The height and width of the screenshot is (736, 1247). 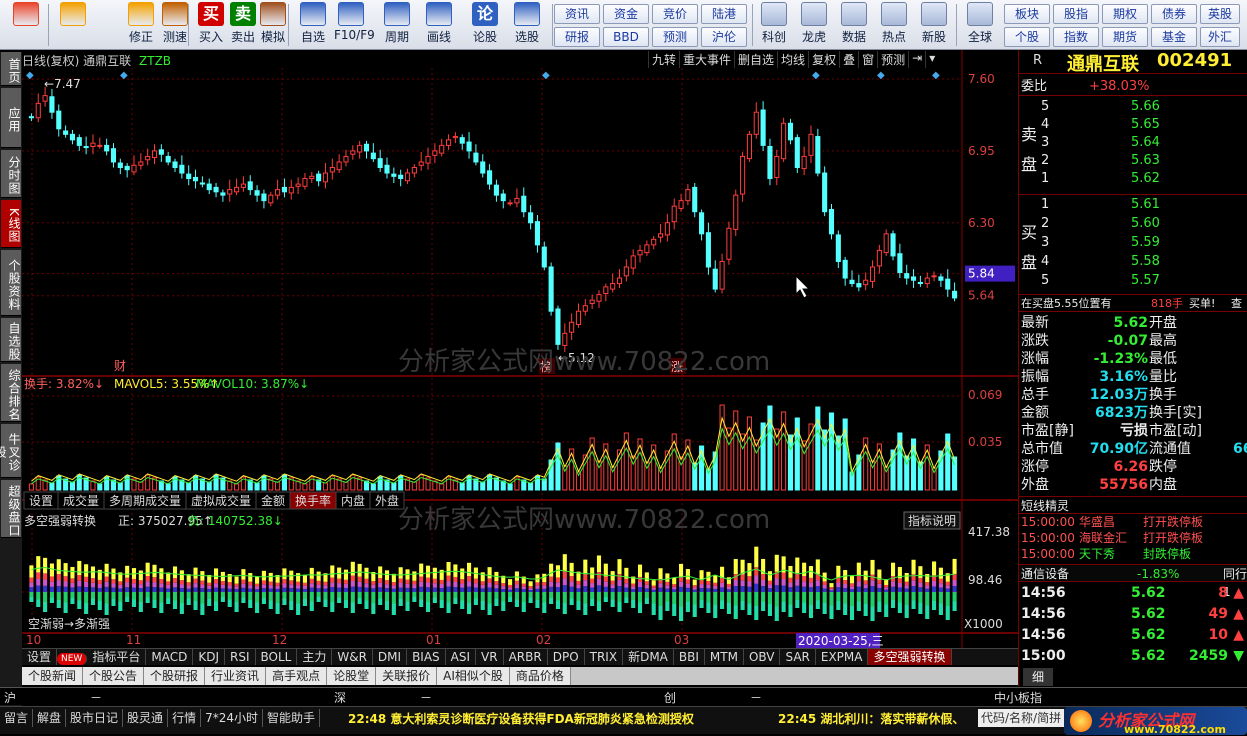 I want to click on left-nav-item: 自选股, so click(x=11, y=340).